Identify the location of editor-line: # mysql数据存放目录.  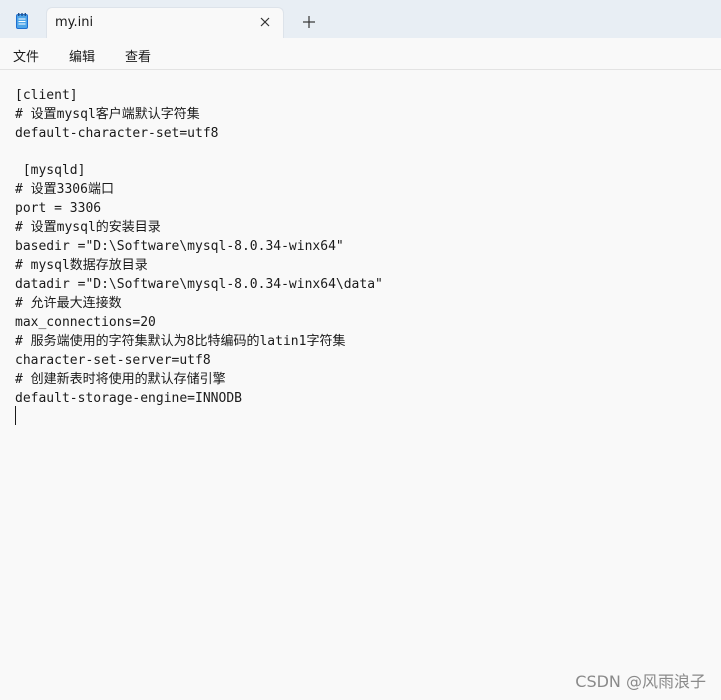
(81, 265).